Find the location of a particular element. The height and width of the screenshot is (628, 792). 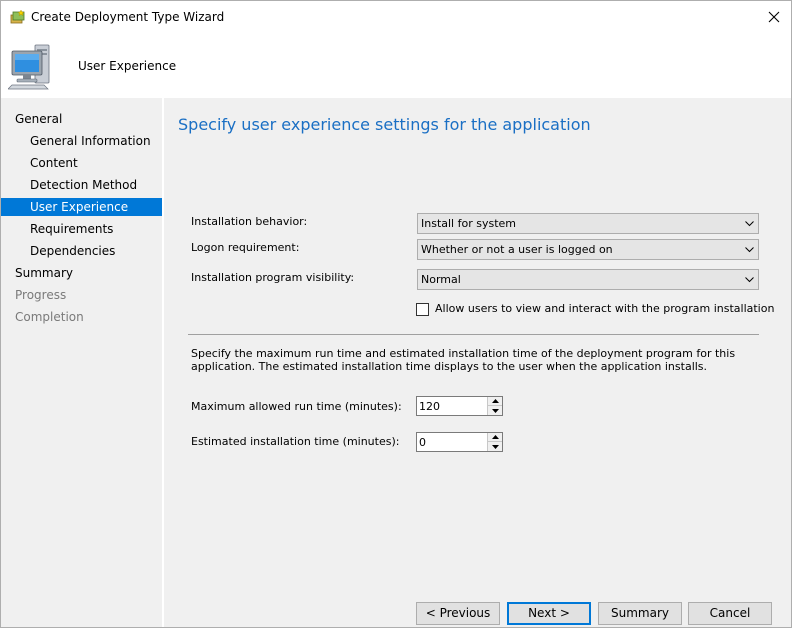

nav-item-progress: Progress is located at coordinates (41, 295).